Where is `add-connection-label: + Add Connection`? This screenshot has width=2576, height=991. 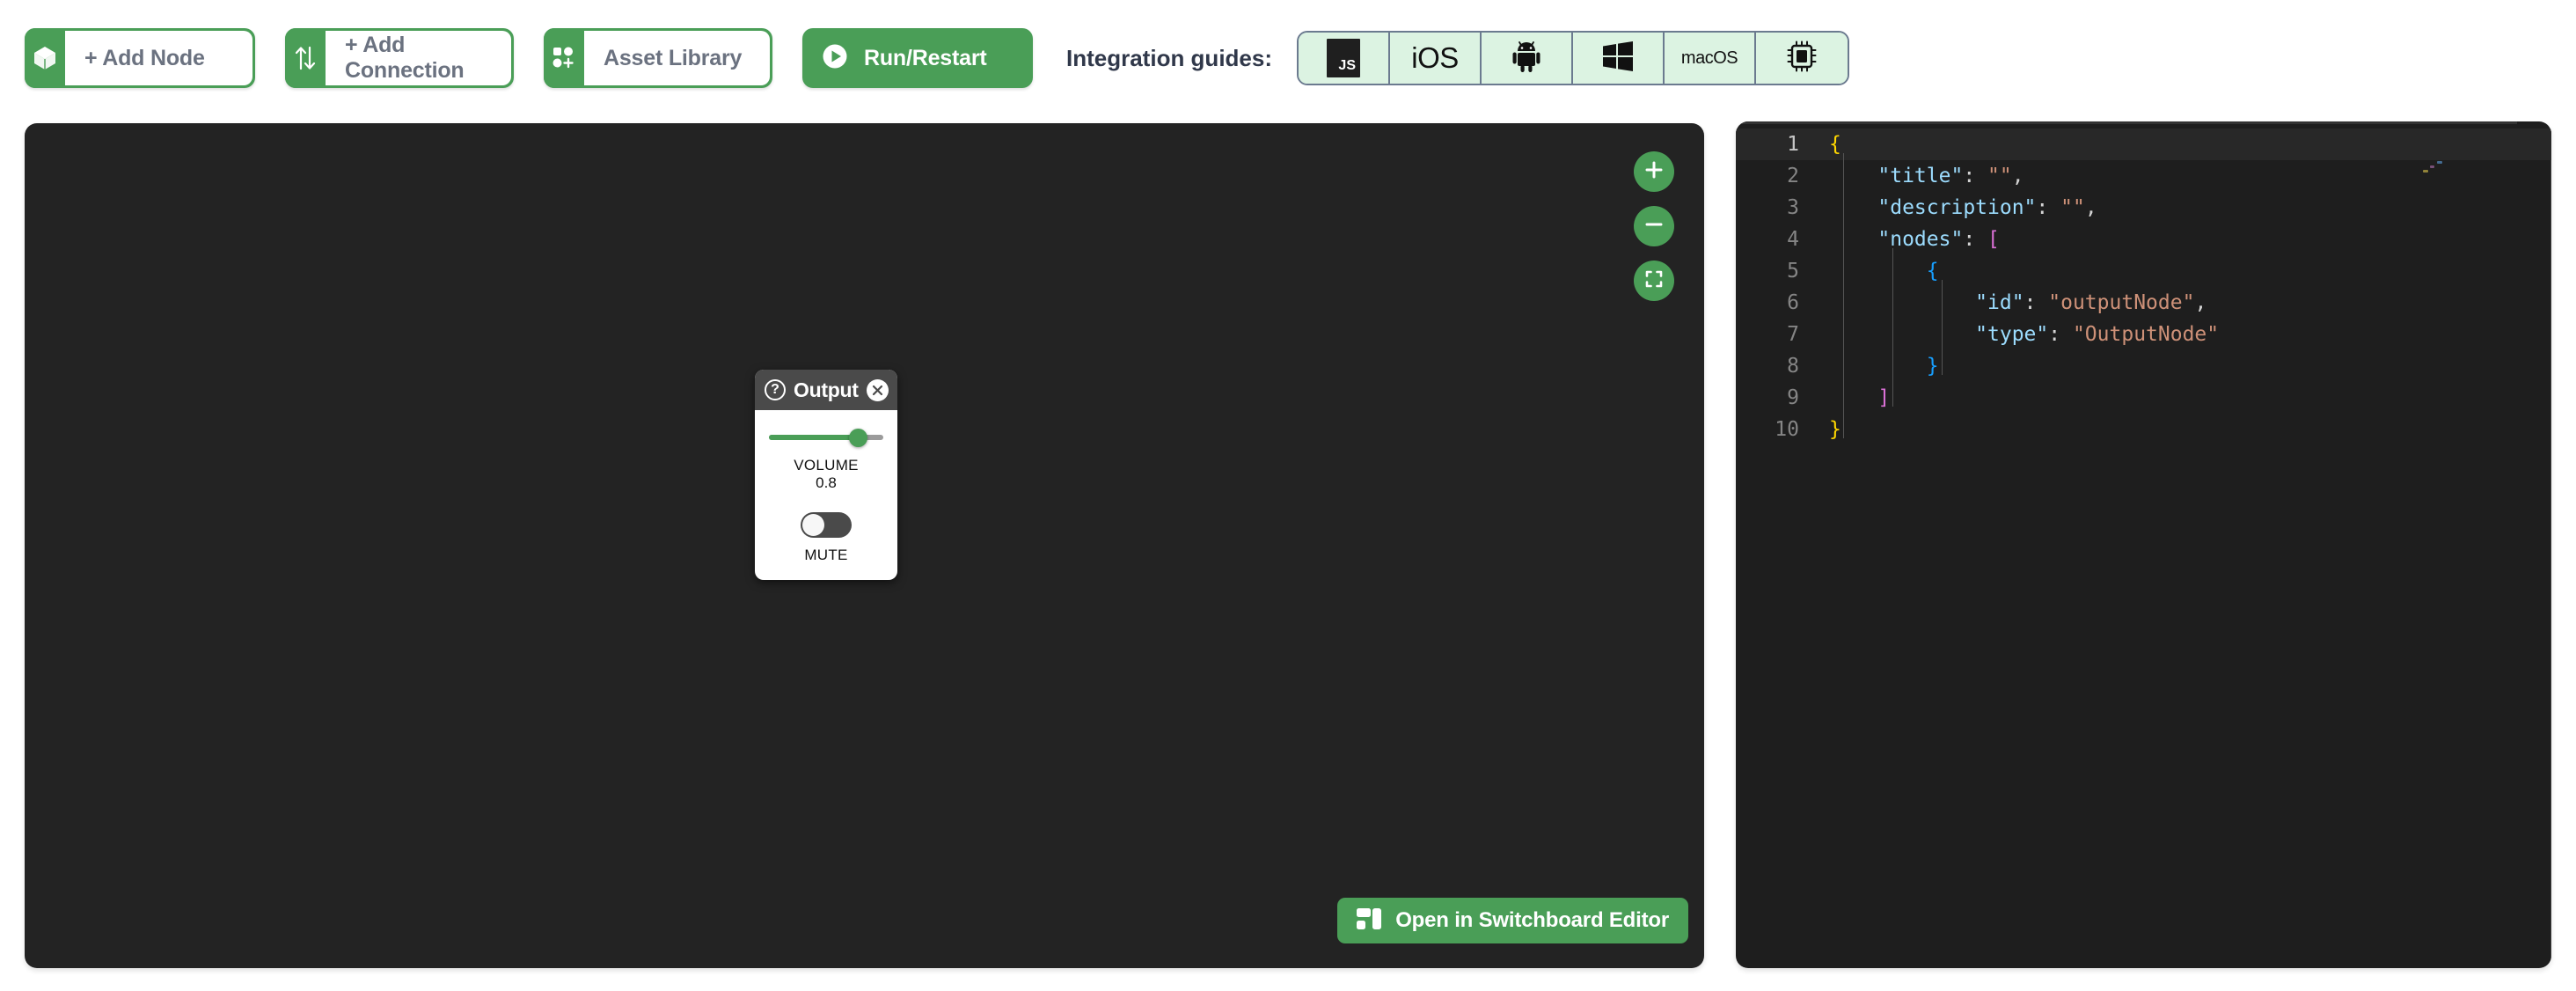
add-connection-label: + Add Connection is located at coordinates (418, 58).